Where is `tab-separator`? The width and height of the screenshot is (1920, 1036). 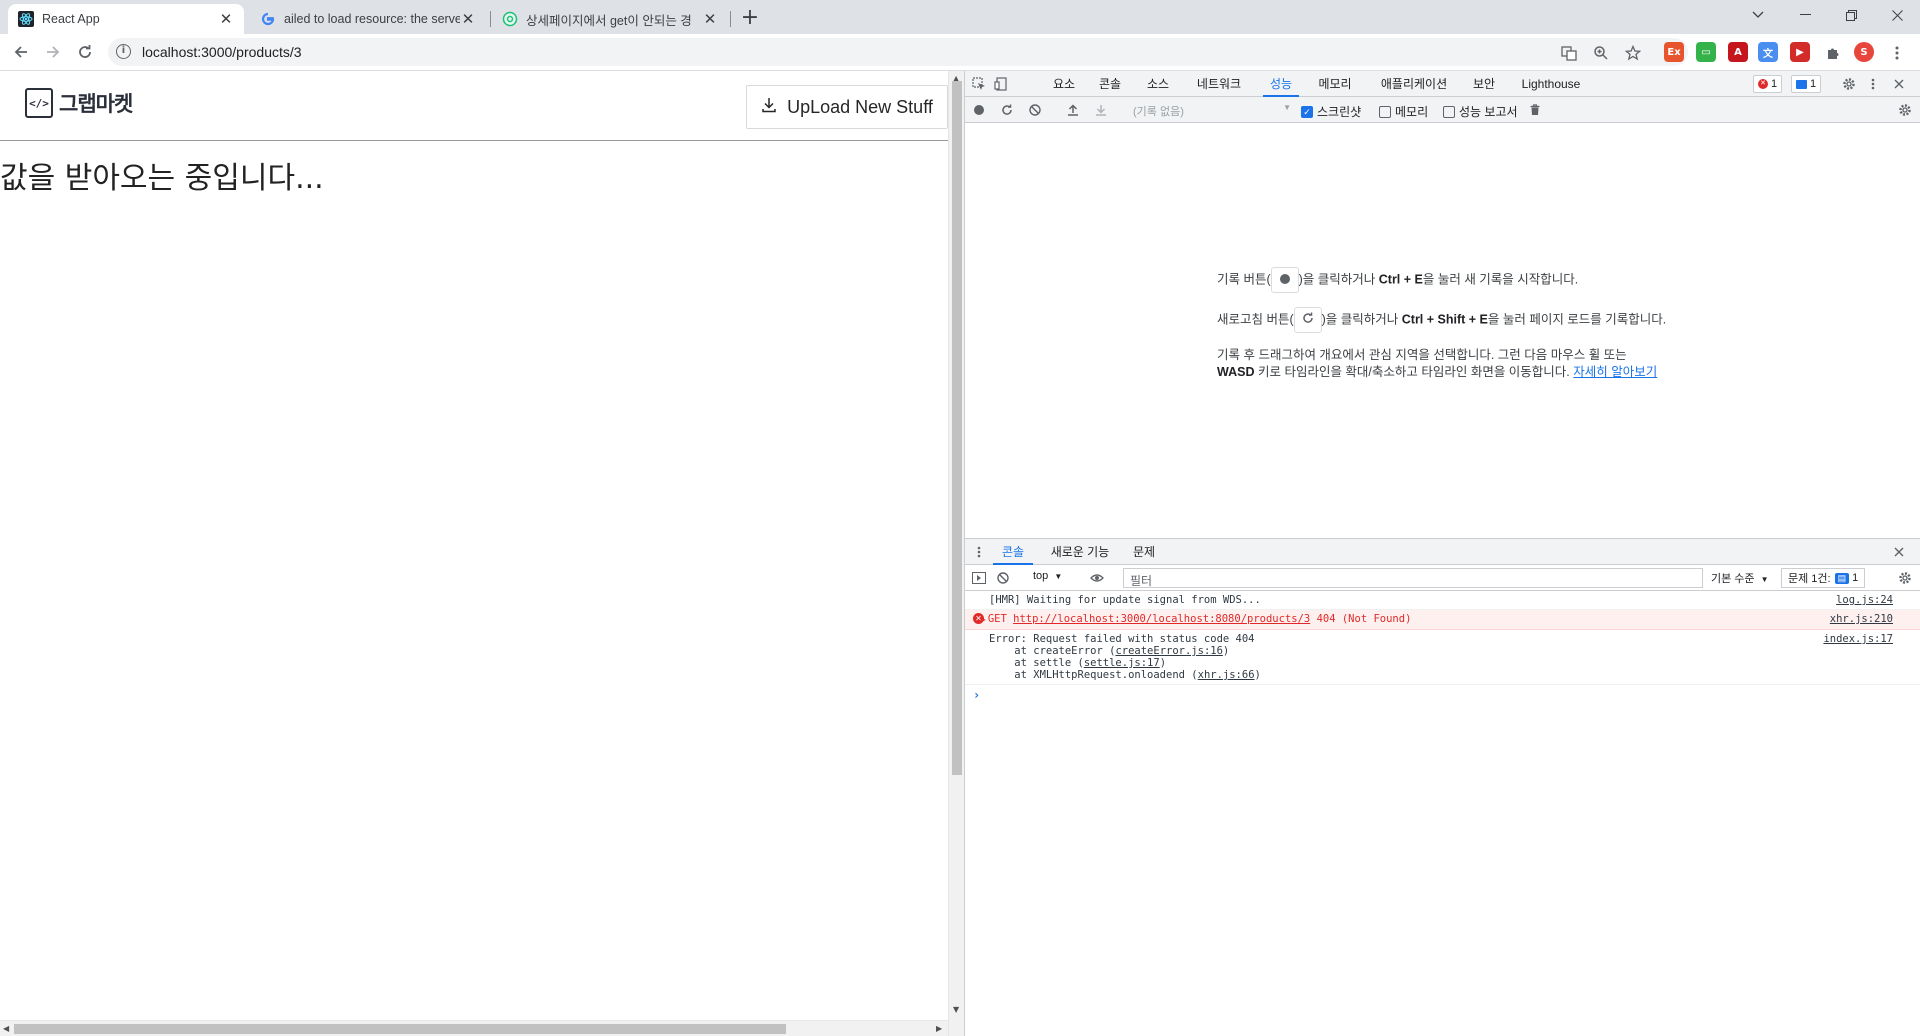
tab-separator is located at coordinates (730, 19).